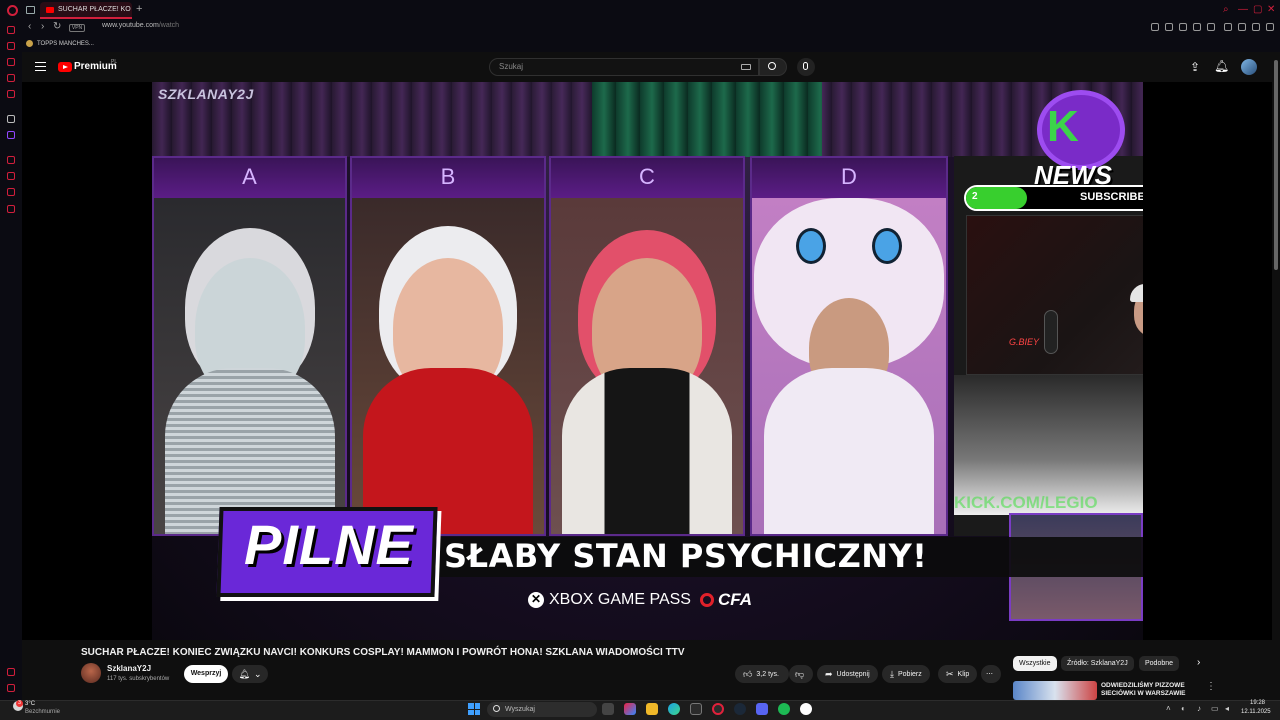  I want to click on breaking-badge-text: PILNE, so click(329, 544).